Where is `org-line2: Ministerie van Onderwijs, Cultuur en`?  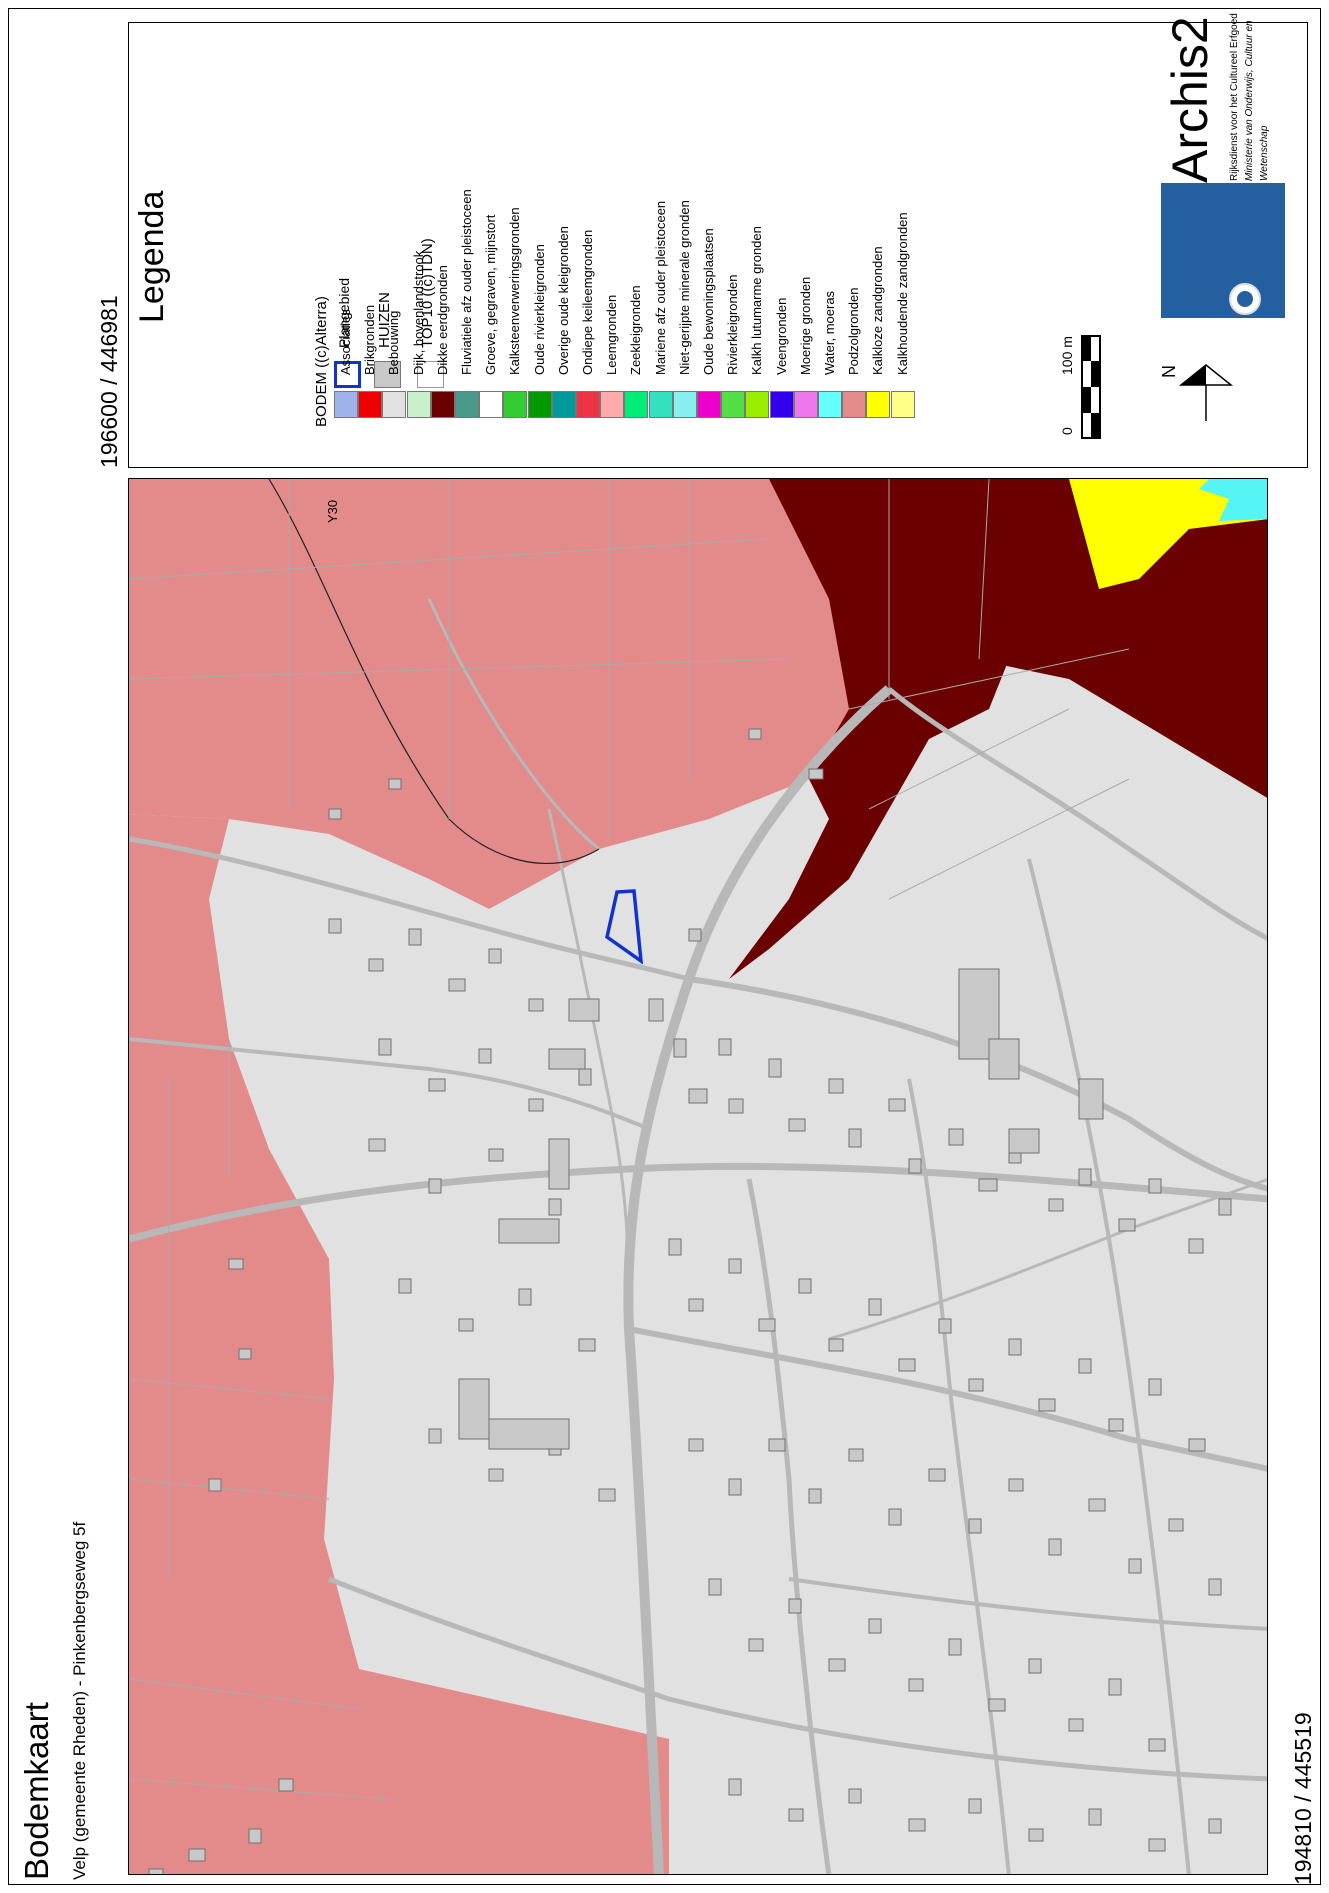
org-line2: Ministerie van Onderwijs, Cultuur en is located at coordinates (1249, 100).